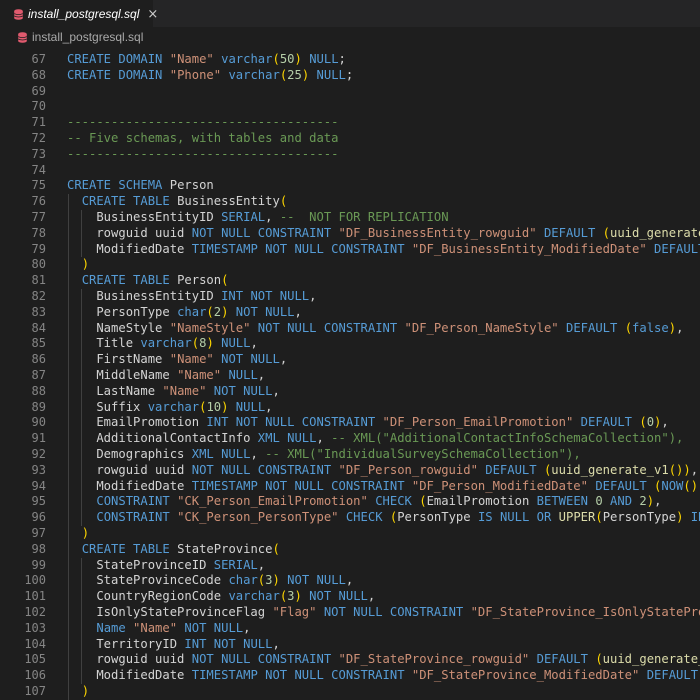 The height and width of the screenshot is (700, 700). What do you see at coordinates (38, 248) in the screenshot?
I see `line-number: 79` at bounding box center [38, 248].